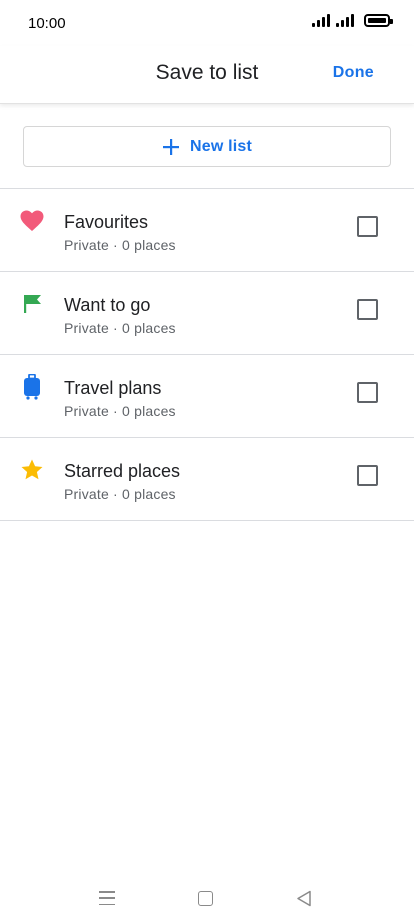  Describe the element at coordinates (353, 73) in the screenshot. I see `done-button: Done` at that location.